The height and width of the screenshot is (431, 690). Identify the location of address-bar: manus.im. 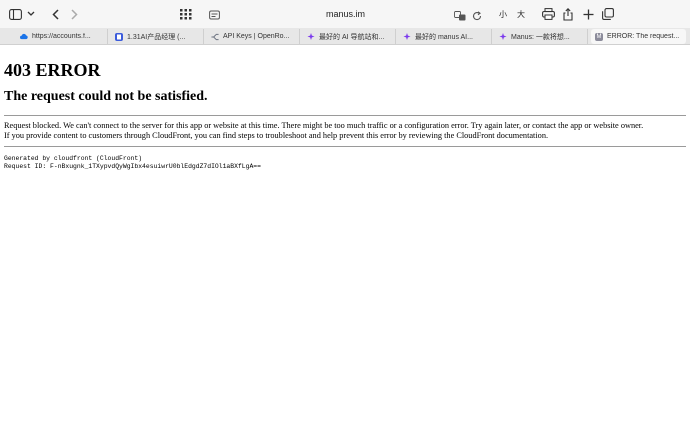
(345, 14).